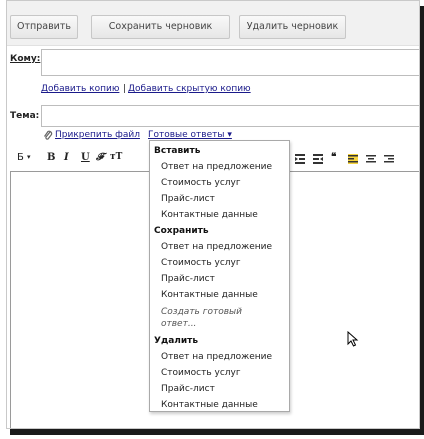  What do you see at coordinates (209, 295) in the screenshot?
I see `save-item-contacts: Контактные данные` at bounding box center [209, 295].